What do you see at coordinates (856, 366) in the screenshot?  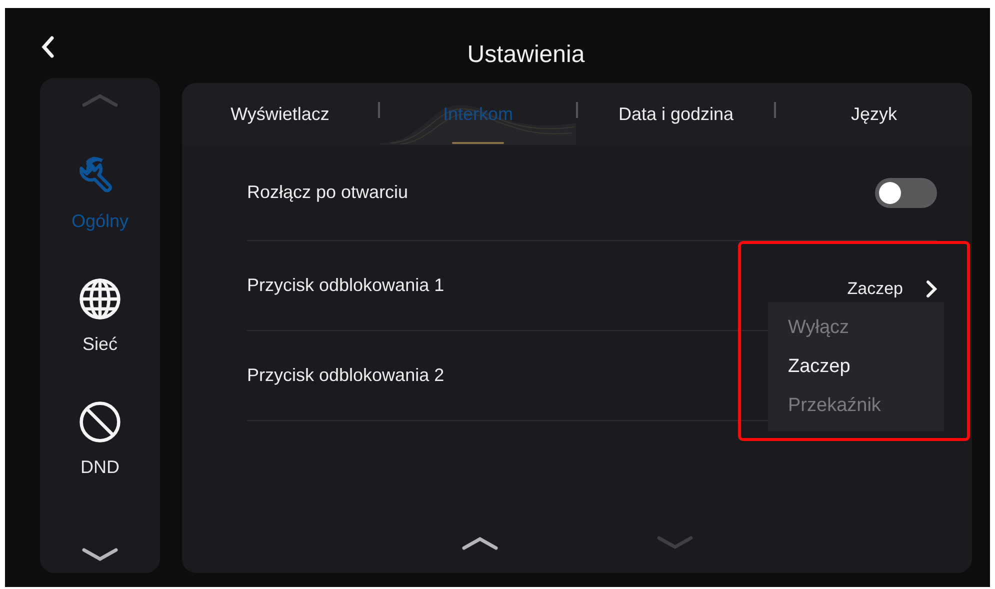 I see `dropdown-option: Zaczep` at bounding box center [856, 366].